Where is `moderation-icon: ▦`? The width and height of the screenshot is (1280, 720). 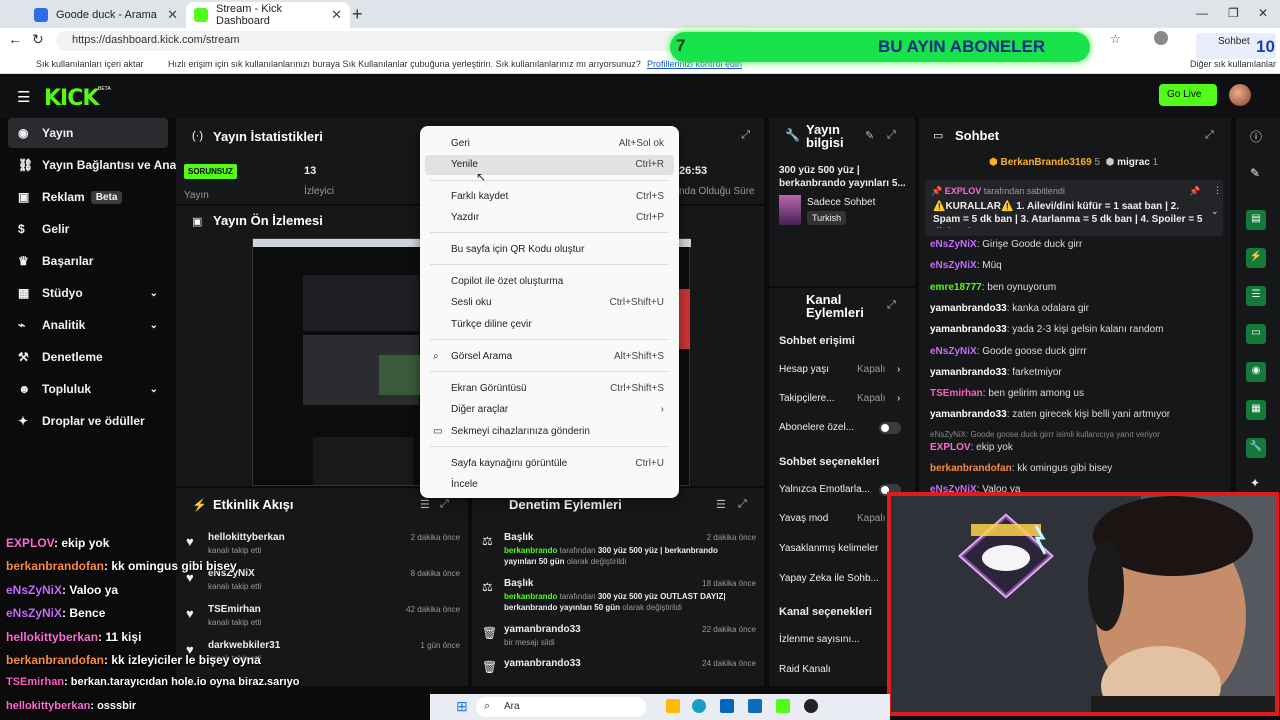 moderation-icon: ▦ is located at coordinates (1256, 410).